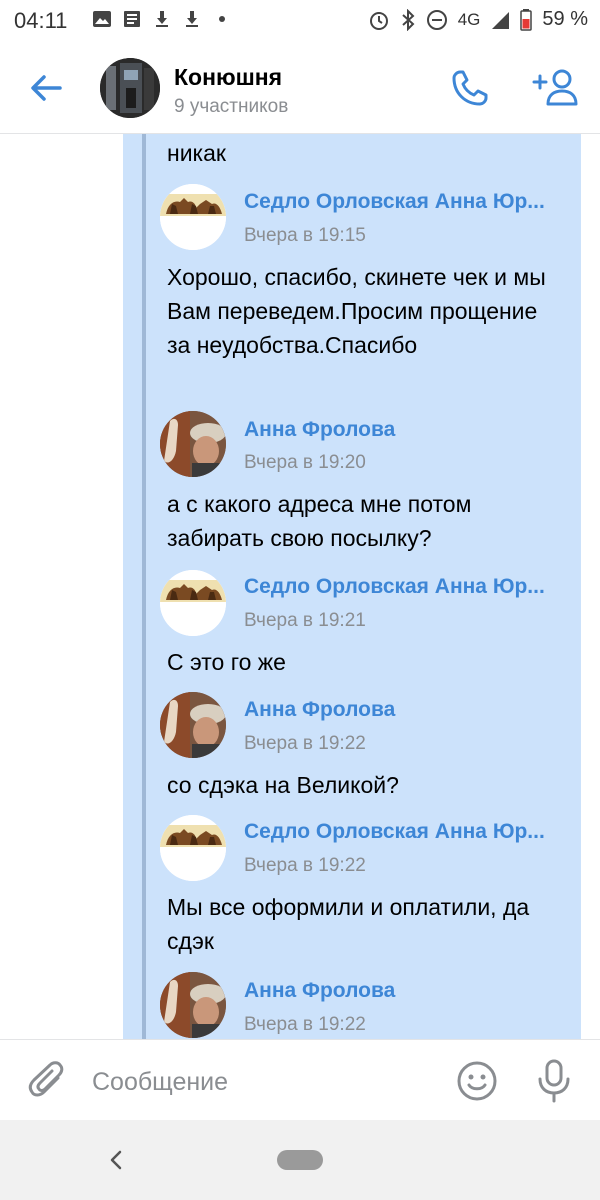  I want to click on chat-avatar, so click(130, 88).